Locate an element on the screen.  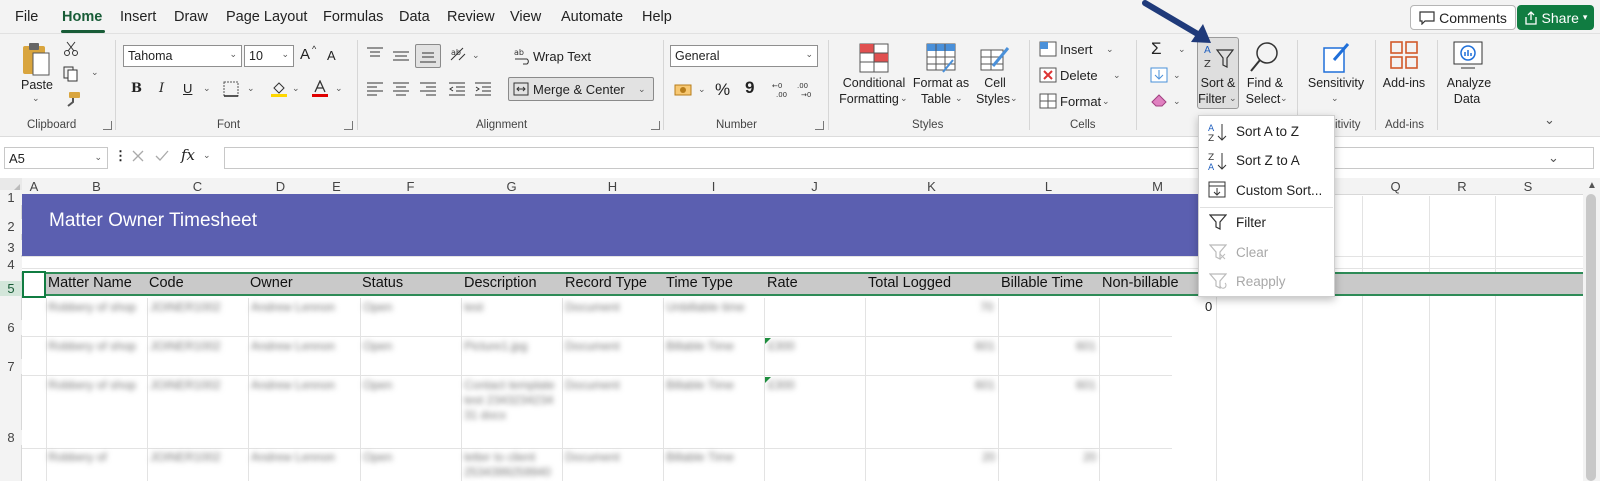
decrease-font-icon: A is located at coordinates (331, 55).